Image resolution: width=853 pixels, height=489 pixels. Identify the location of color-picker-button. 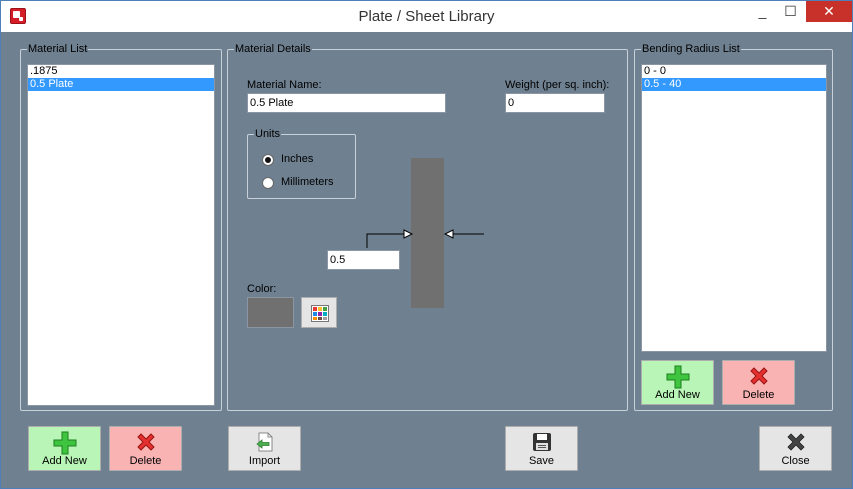
(319, 312).